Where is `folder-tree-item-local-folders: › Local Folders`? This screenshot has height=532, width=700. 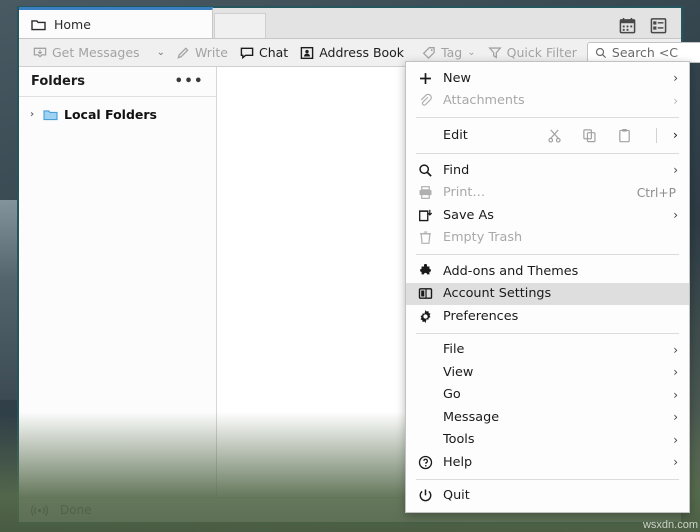
folder-tree-item-local-folders: › Local Folders is located at coordinates (117, 114).